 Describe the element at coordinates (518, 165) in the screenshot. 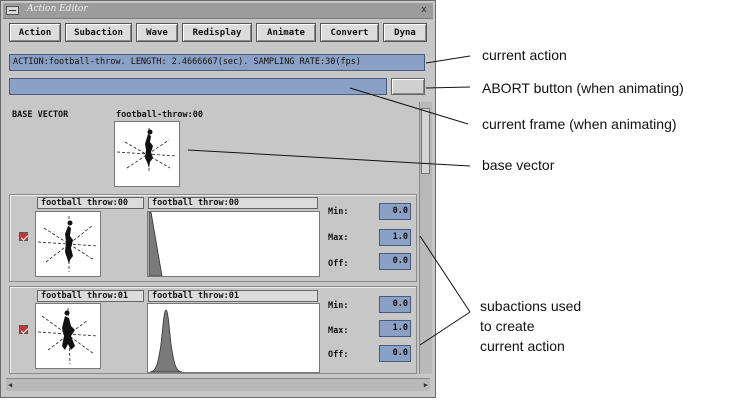

I see `annotation-base-vector: base vector` at that location.